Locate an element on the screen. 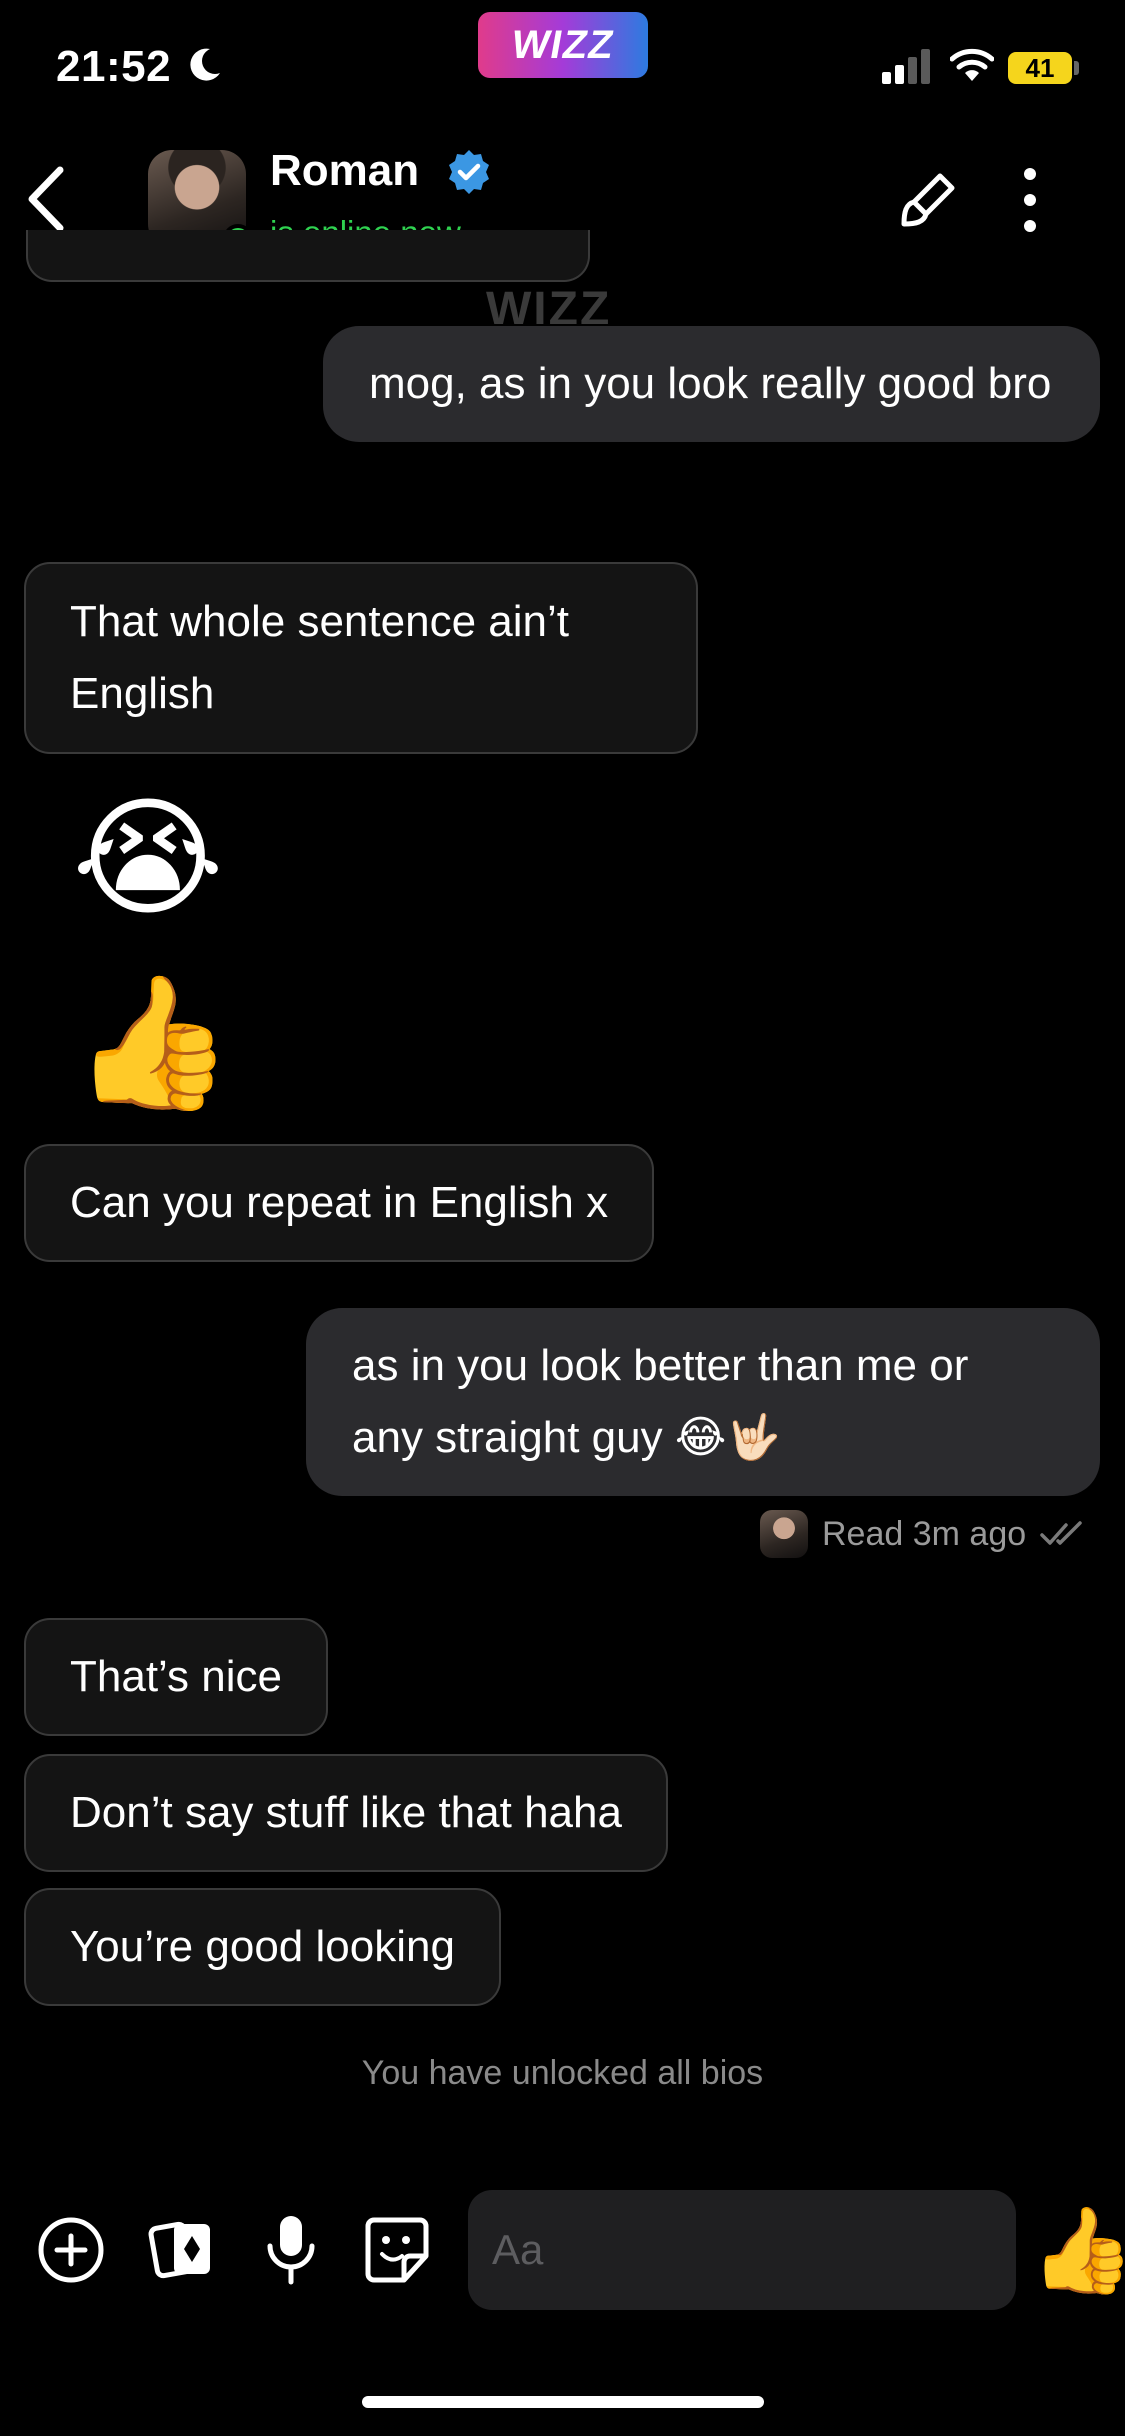 The image size is (1125, 2436). message-emoji: 😂🤟🏻 is located at coordinates (728, 1437).